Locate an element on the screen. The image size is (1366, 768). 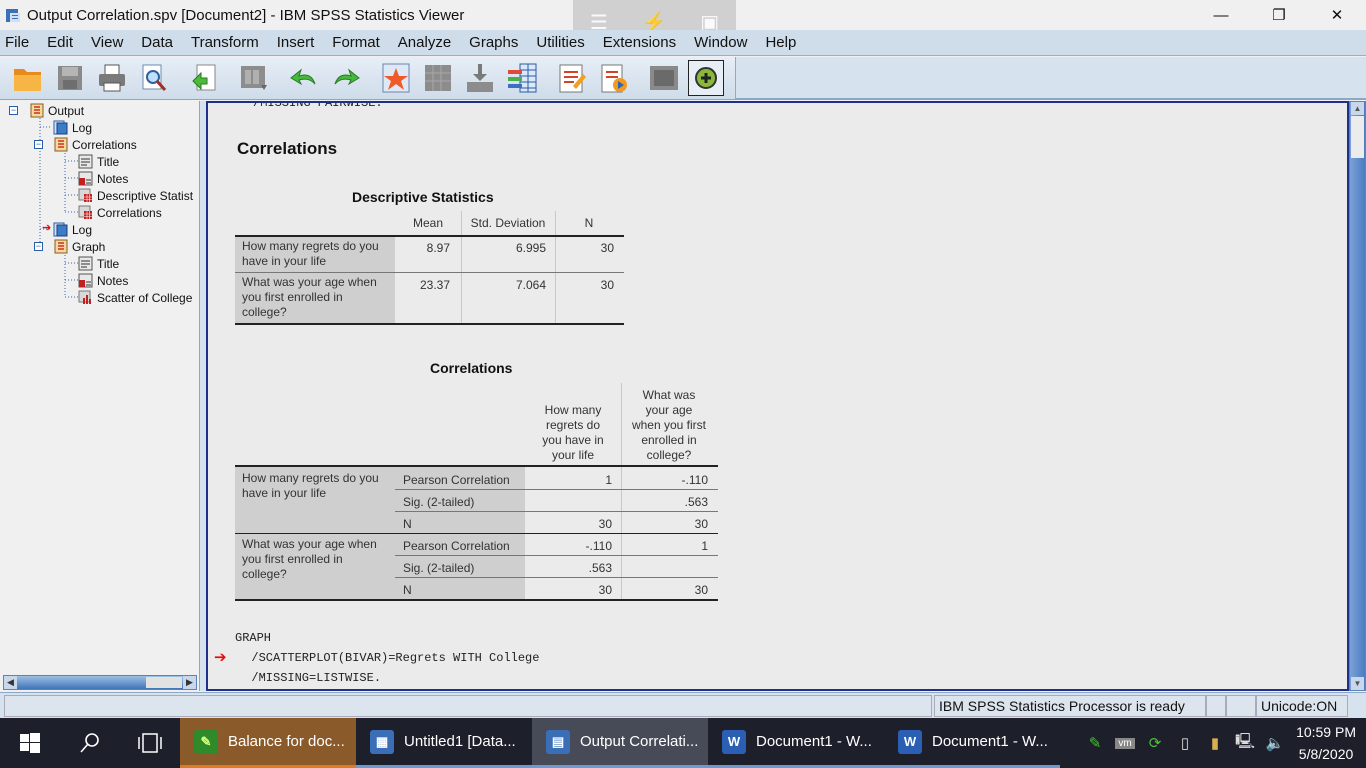
outline-item-graph-notes: Notes is located at coordinates (103, 280).